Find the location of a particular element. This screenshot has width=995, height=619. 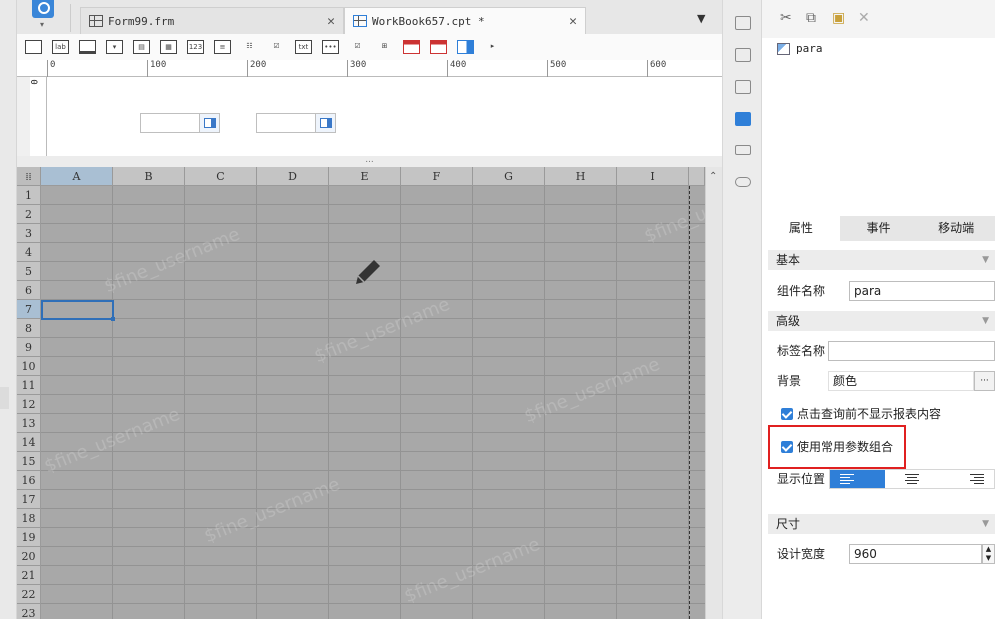

widget-library-icon is located at coordinates (743, 55).